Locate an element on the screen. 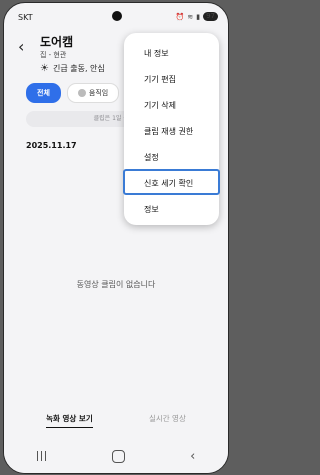 The image size is (320, 475). filter-chip-all: 전체 is located at coordinates (43, 93).